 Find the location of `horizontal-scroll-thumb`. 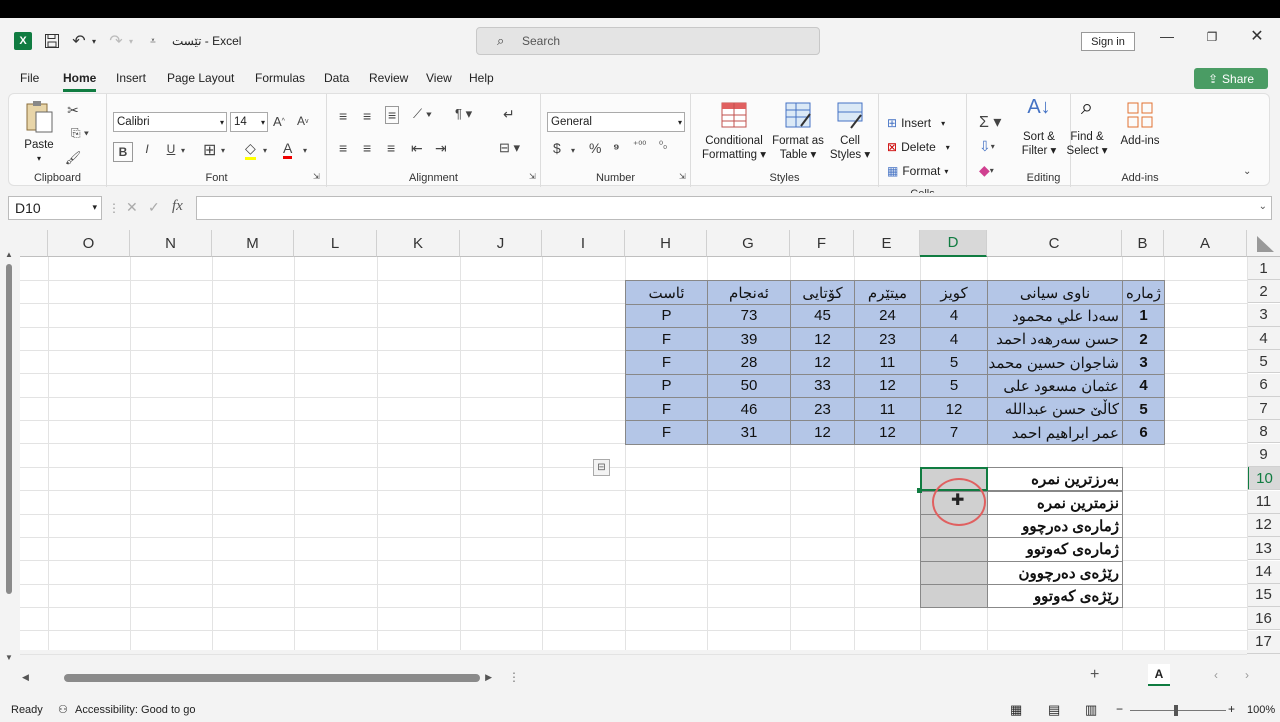

horizontal-scroll-thumb is located at coordinates (272, 678).